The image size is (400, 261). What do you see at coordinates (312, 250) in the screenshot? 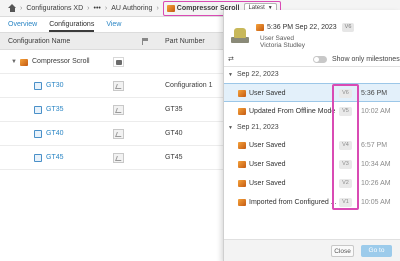
I see `panel-footer: Close Go to` at bounding box center [312, 250].